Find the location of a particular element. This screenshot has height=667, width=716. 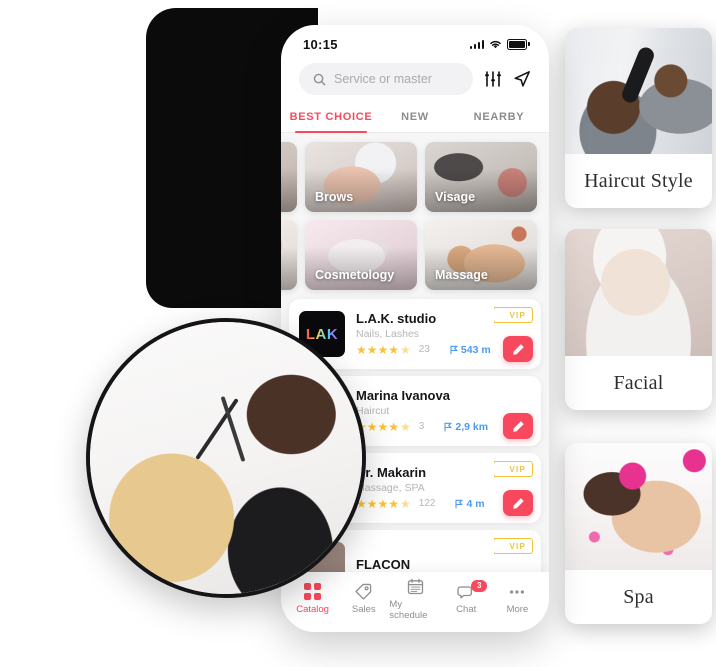

salon-name: Marina Ivanova is located at coordinates (403, 396).